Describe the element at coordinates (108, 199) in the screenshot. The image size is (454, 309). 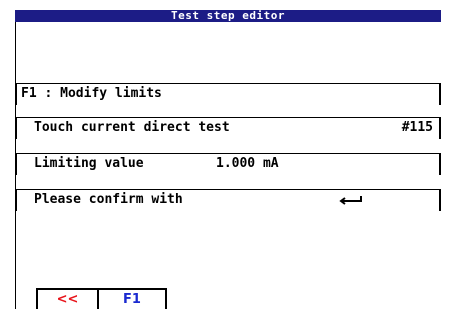
I see `confirm-label: Please confirm with` at that location.